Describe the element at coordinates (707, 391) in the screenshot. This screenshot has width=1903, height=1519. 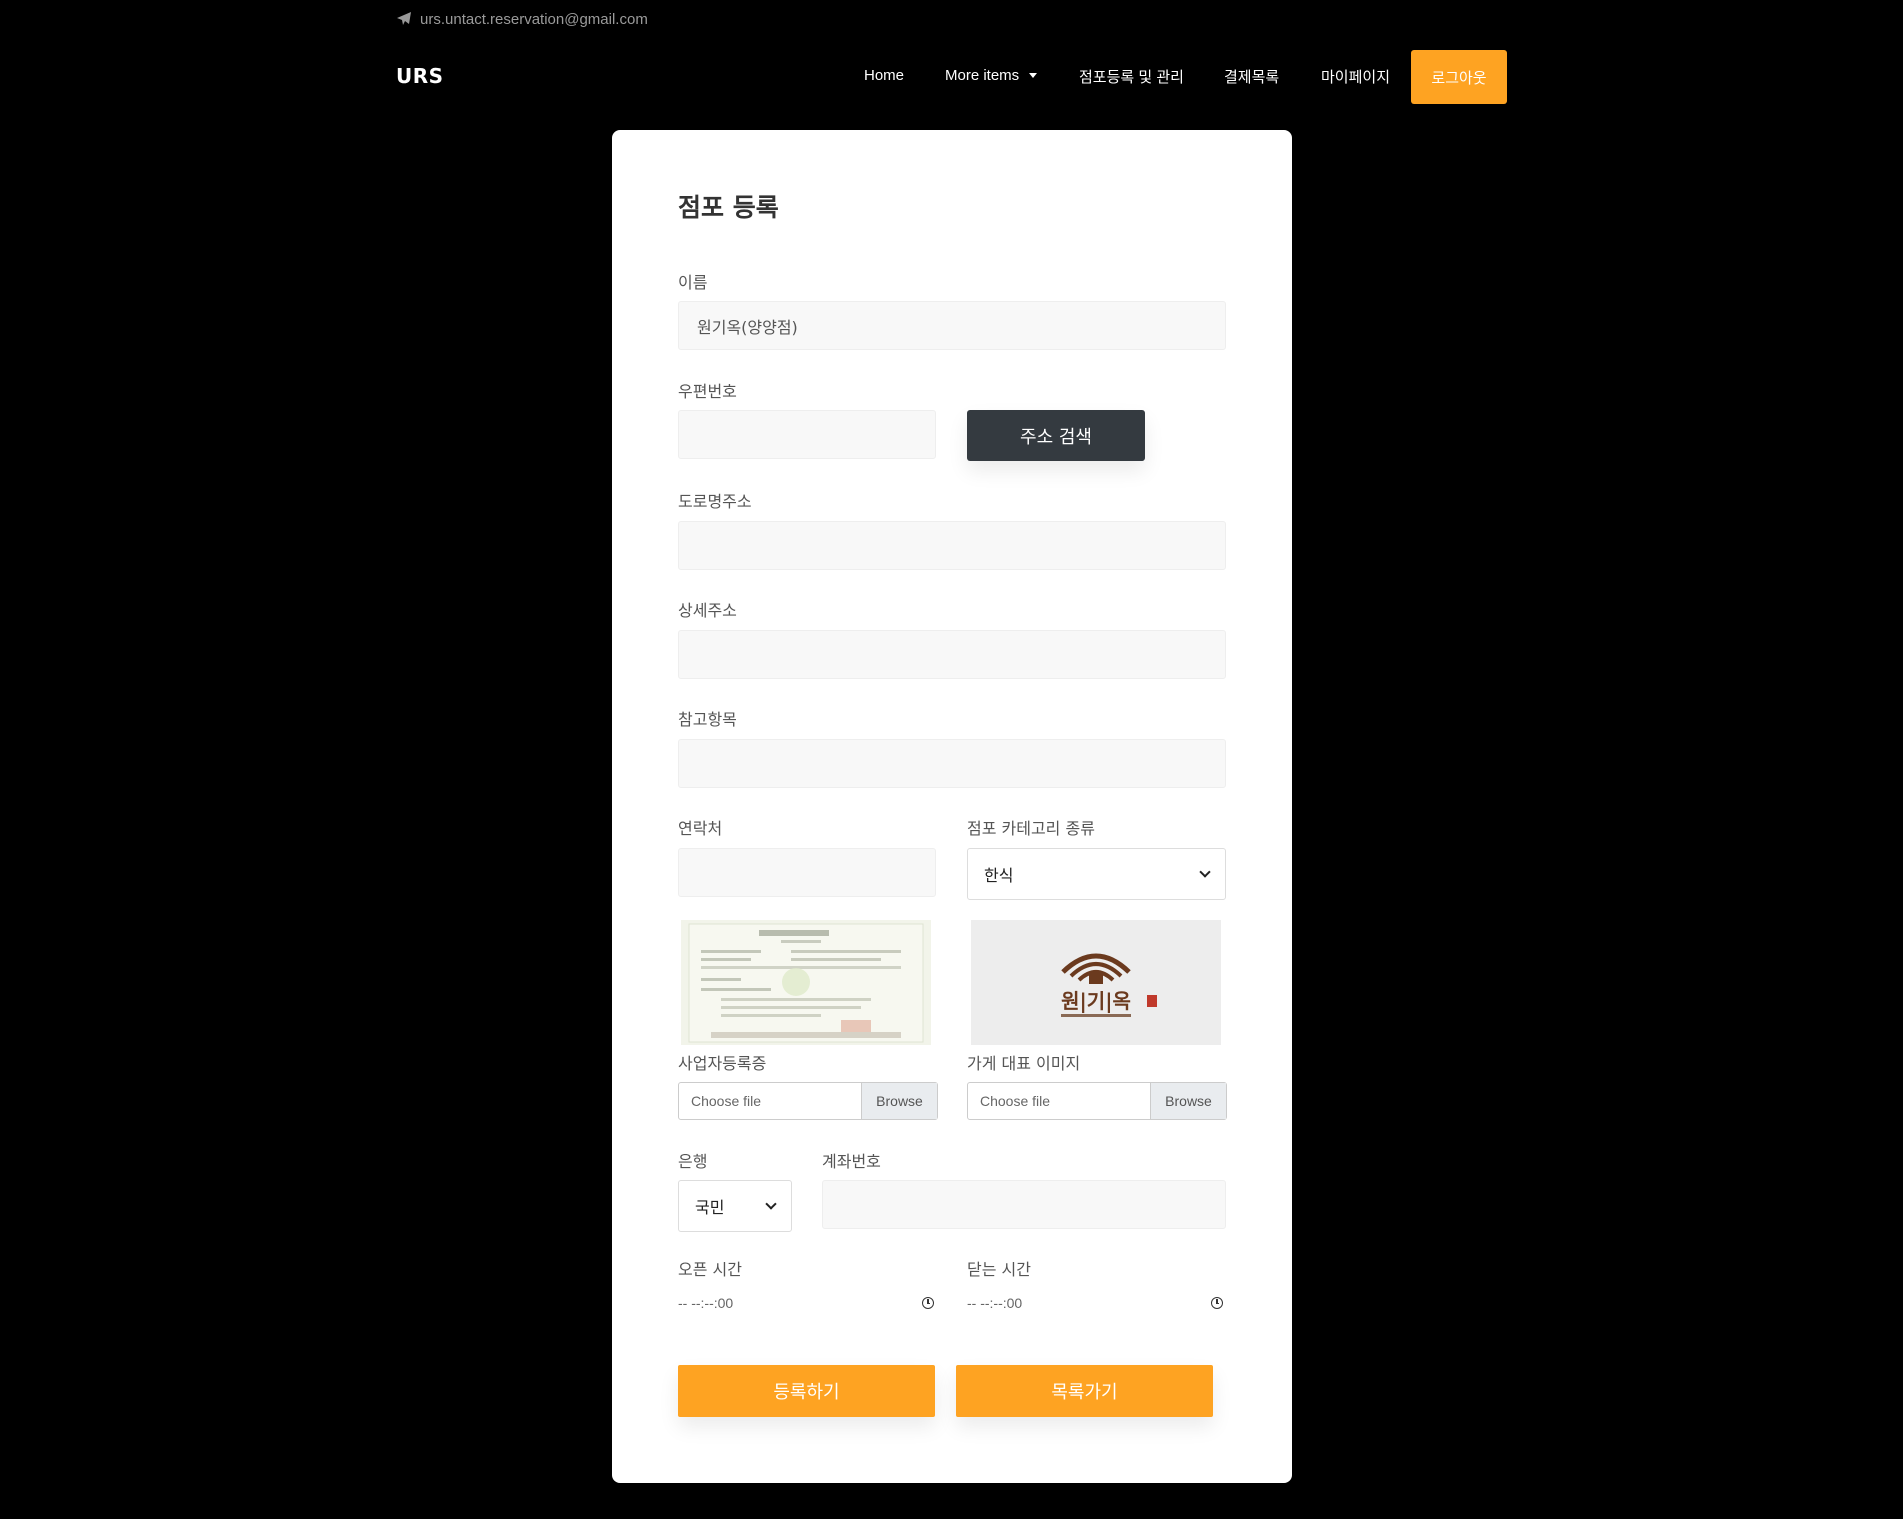
I see `zipcode-label: 우편번호` at that location.